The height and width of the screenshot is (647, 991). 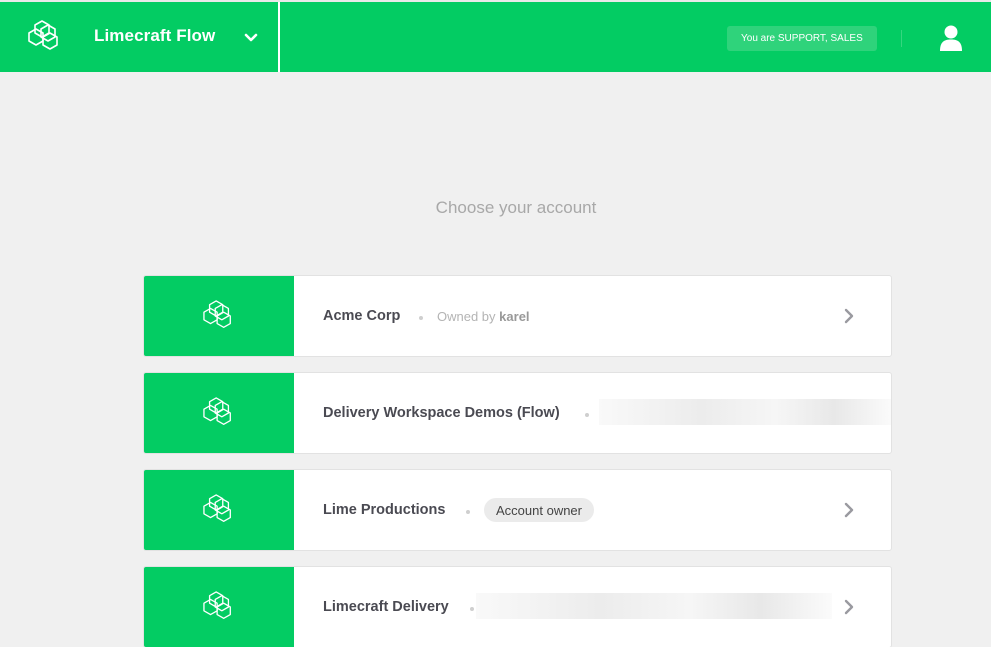 I want to click on account-name: Lime Productions, so click(x=384, y=510).